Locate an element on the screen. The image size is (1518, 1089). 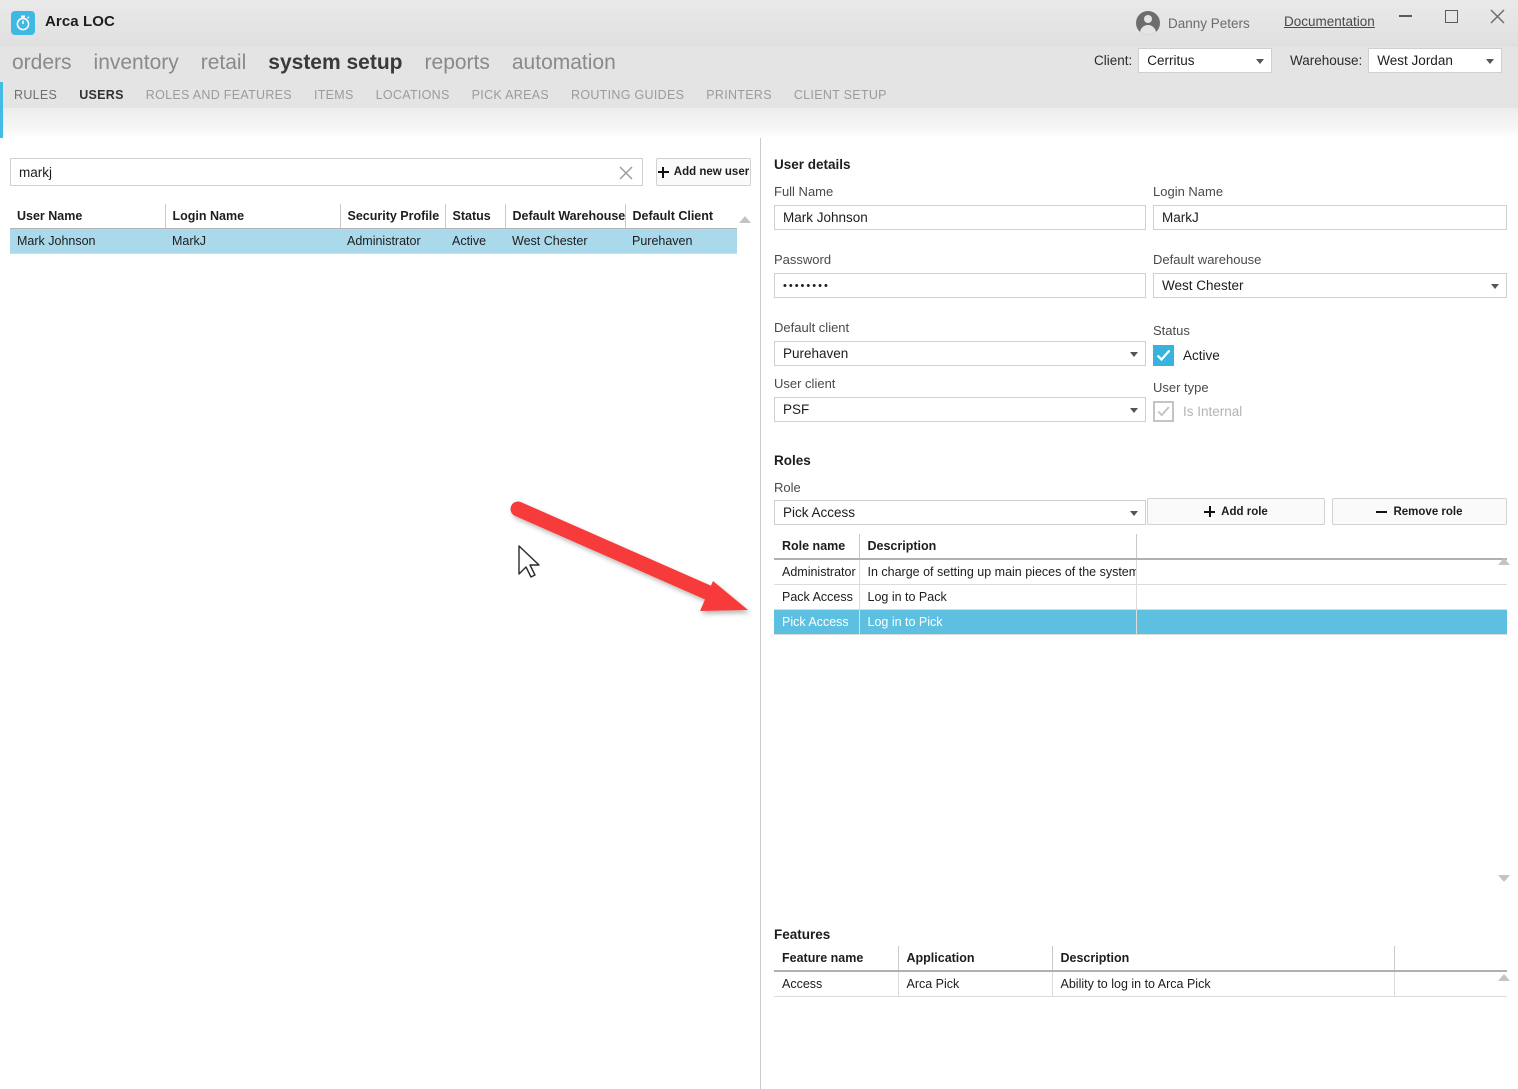
users-table-scrollbar is located at coordinates (745, 228).